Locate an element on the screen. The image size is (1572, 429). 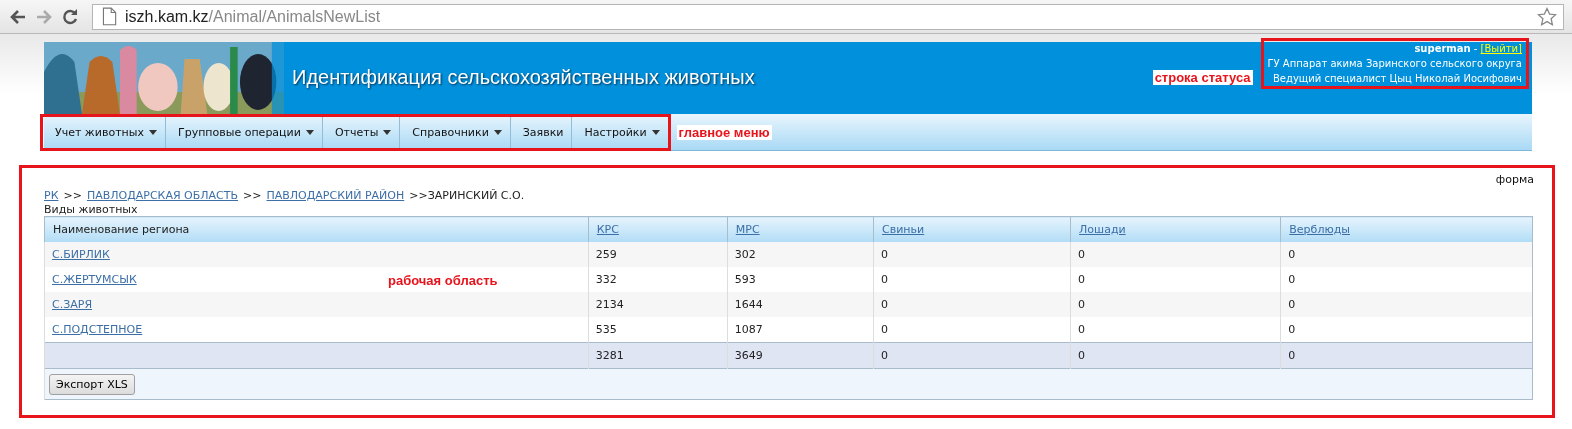
annotation-label: форма is located at coordinates (1514, 179).